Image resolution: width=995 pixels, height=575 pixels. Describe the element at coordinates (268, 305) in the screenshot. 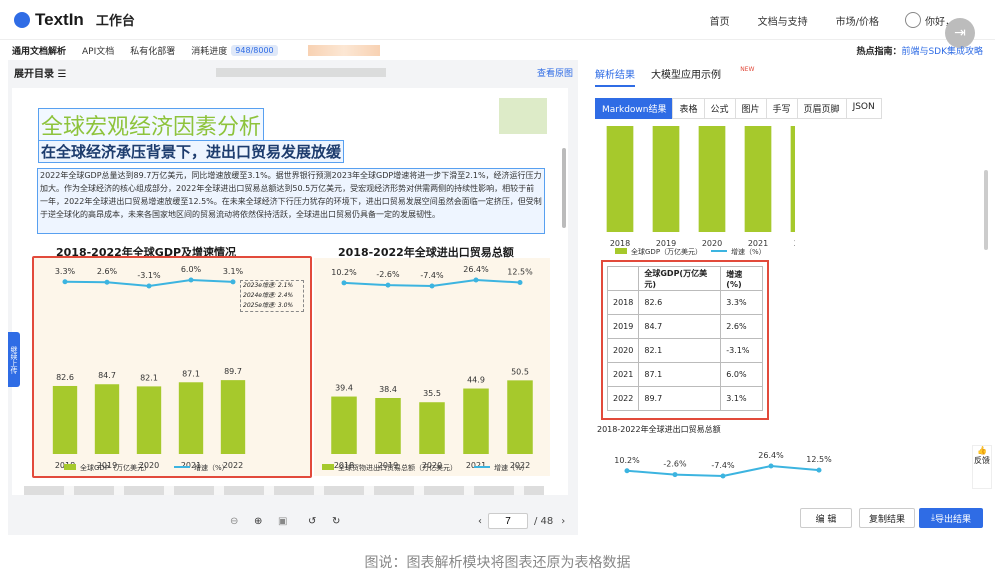

I see `forecast-2025: 2025e增速: 3.0%` at that location.